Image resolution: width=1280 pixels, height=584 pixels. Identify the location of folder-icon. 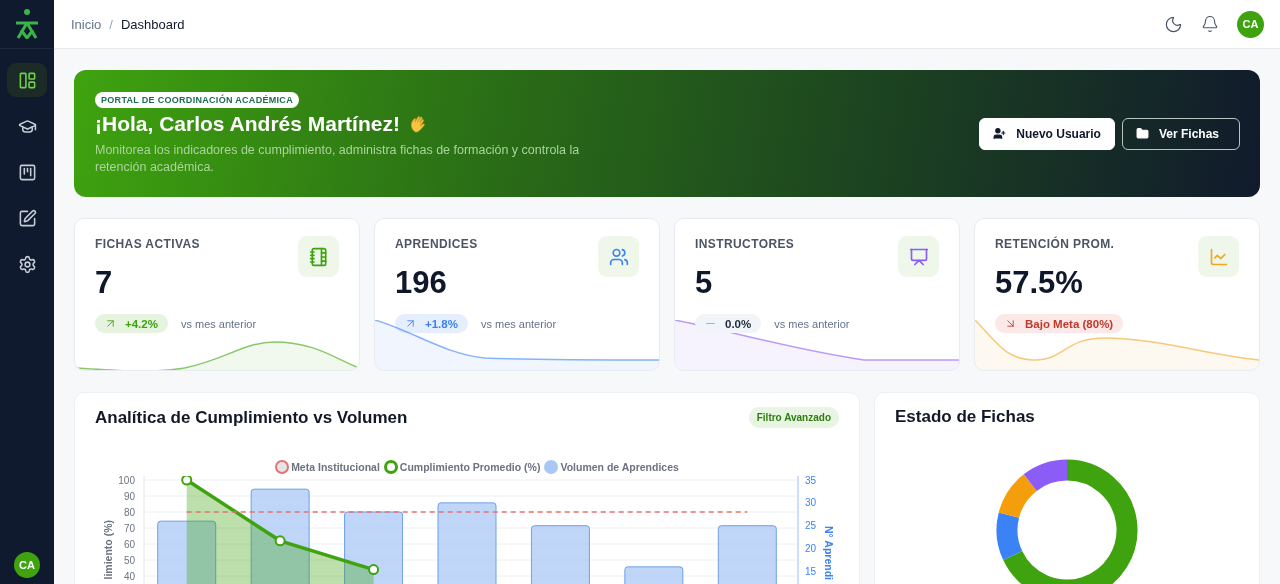
(1142, 133).